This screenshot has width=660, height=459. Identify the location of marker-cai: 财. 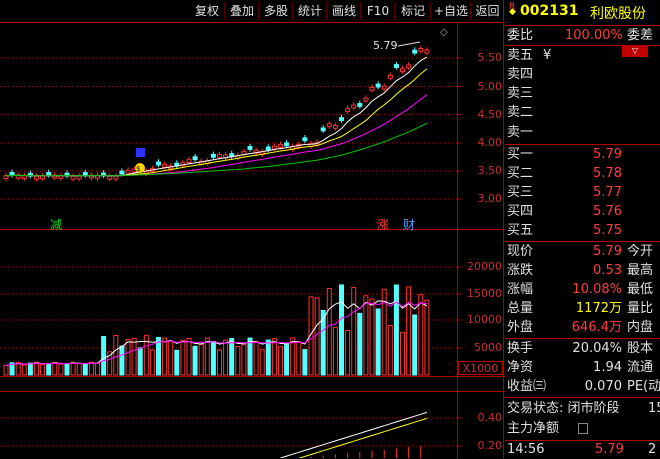
(409, 225).